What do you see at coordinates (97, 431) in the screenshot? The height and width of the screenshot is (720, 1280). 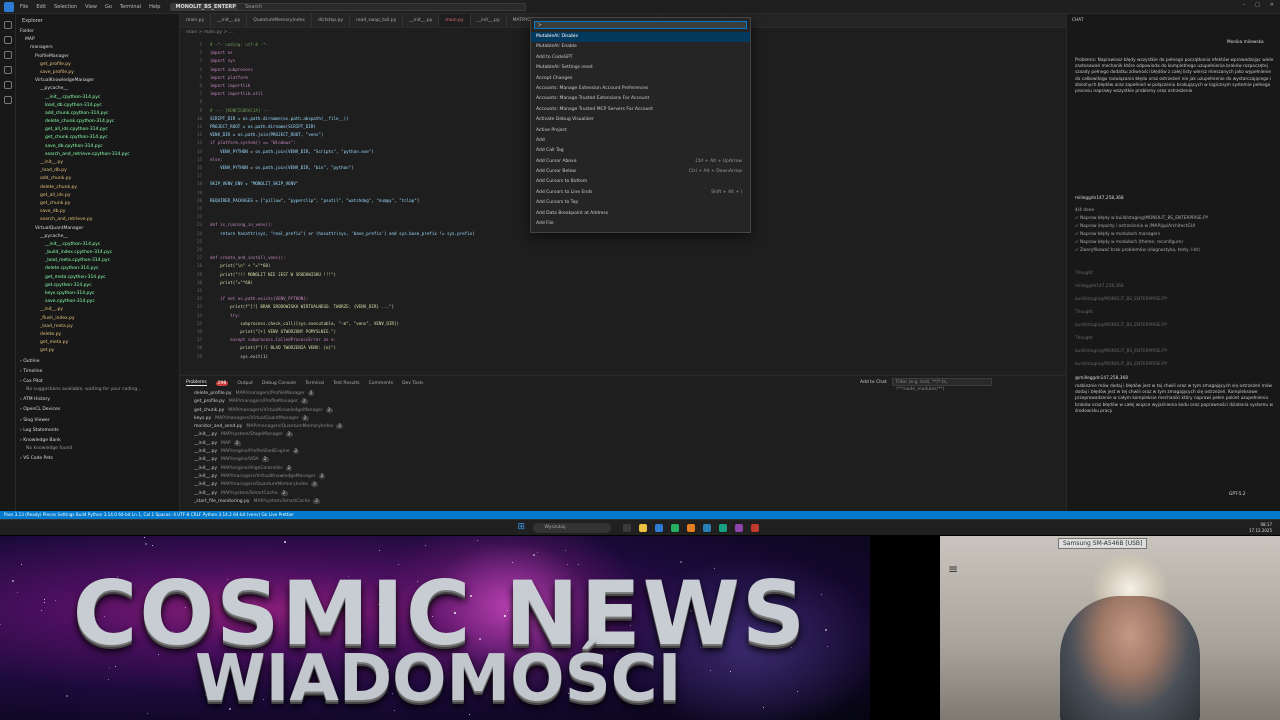 I see `sidebar-section-header: › Log Statements` at bounding box center [97, 431].